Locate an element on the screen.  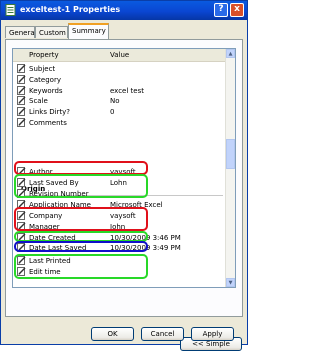
property-name: Links Dirty? is located at coordinates (50, 112).